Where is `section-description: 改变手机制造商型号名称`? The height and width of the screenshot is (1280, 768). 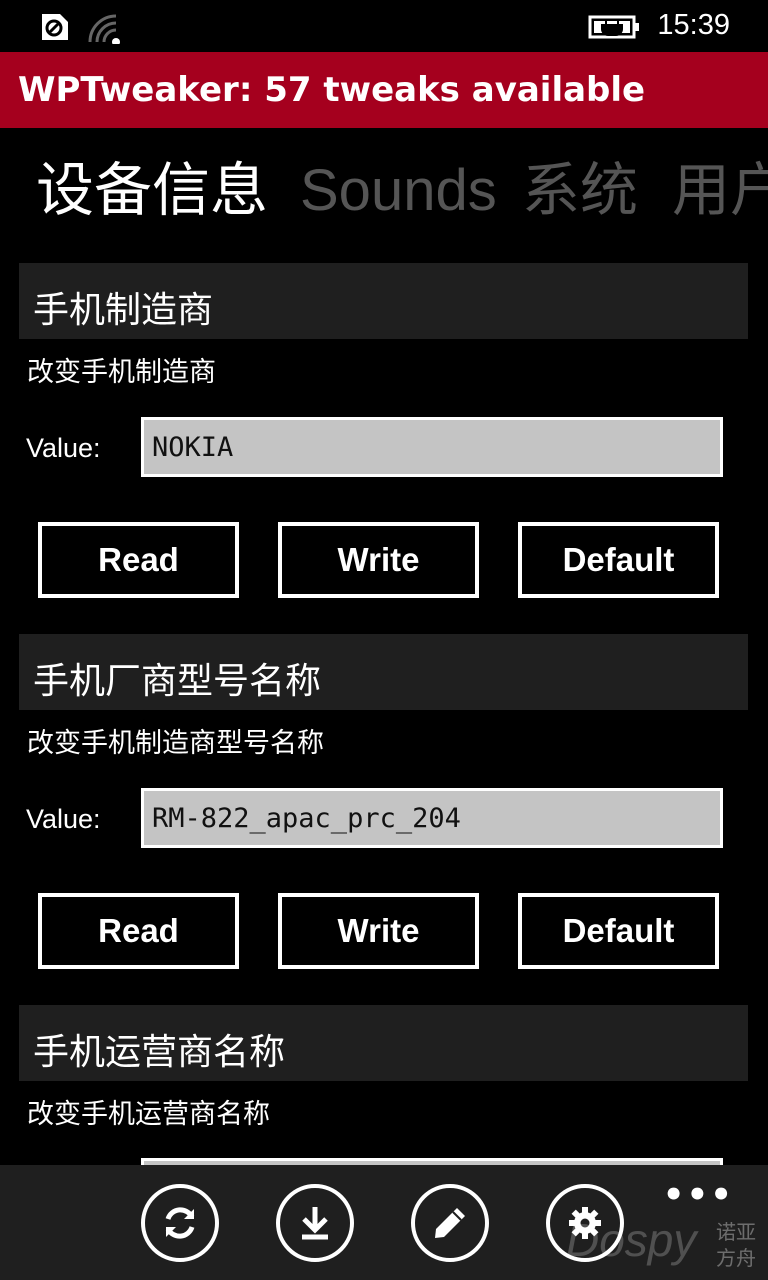
section-description: 改变手机制造商型号名称 is located at coordinates (175, 743).